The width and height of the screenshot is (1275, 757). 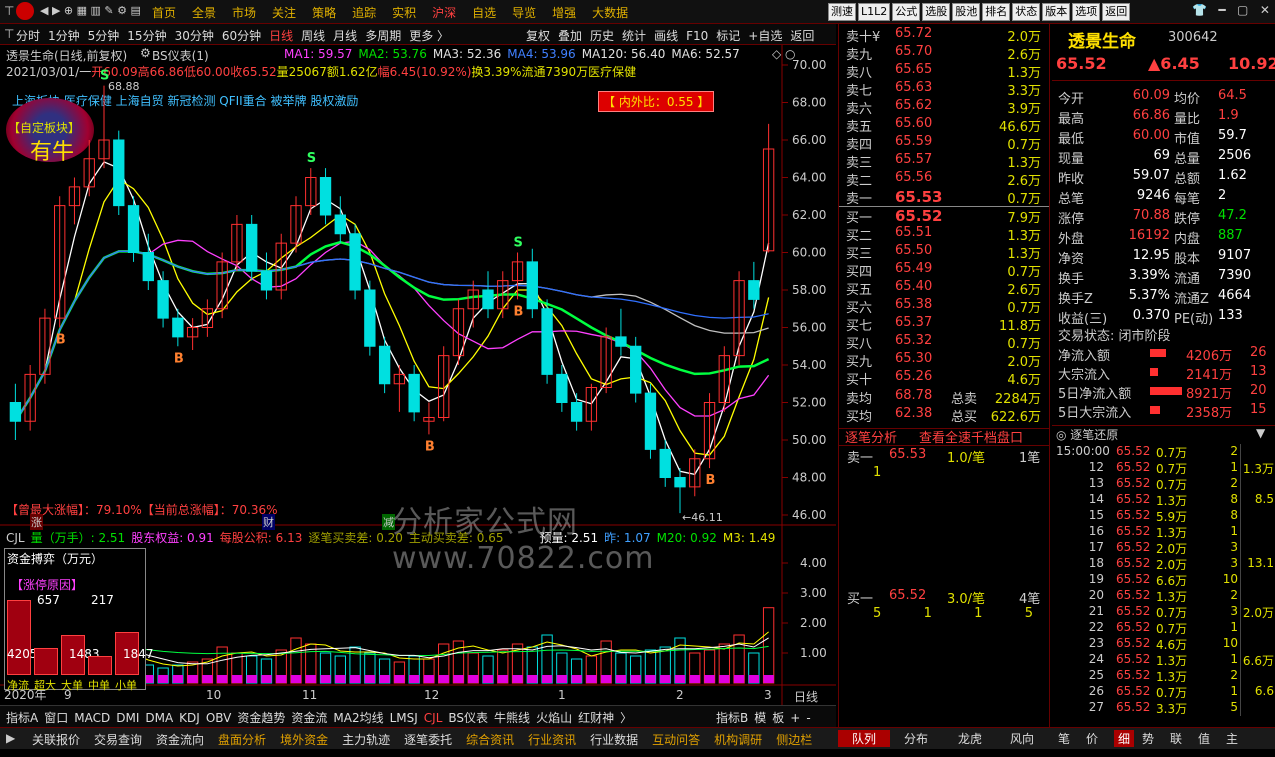 What do you see at coordinates (433, 718) in the screenshot?
I see `indicator-tab-11: CJL` at bounding box center [433, 718].